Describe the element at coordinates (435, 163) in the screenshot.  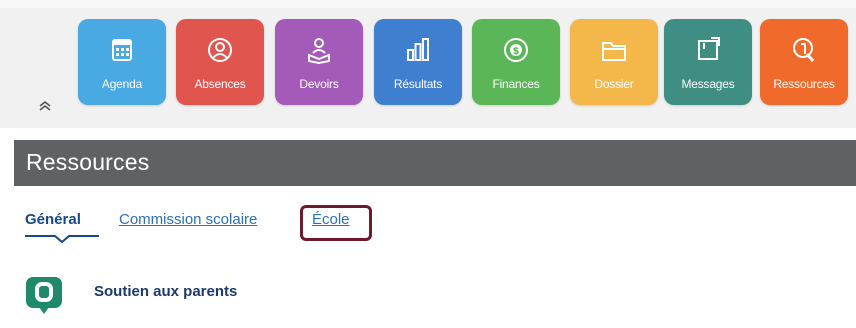
I see `section-header: Ressources` at that location.